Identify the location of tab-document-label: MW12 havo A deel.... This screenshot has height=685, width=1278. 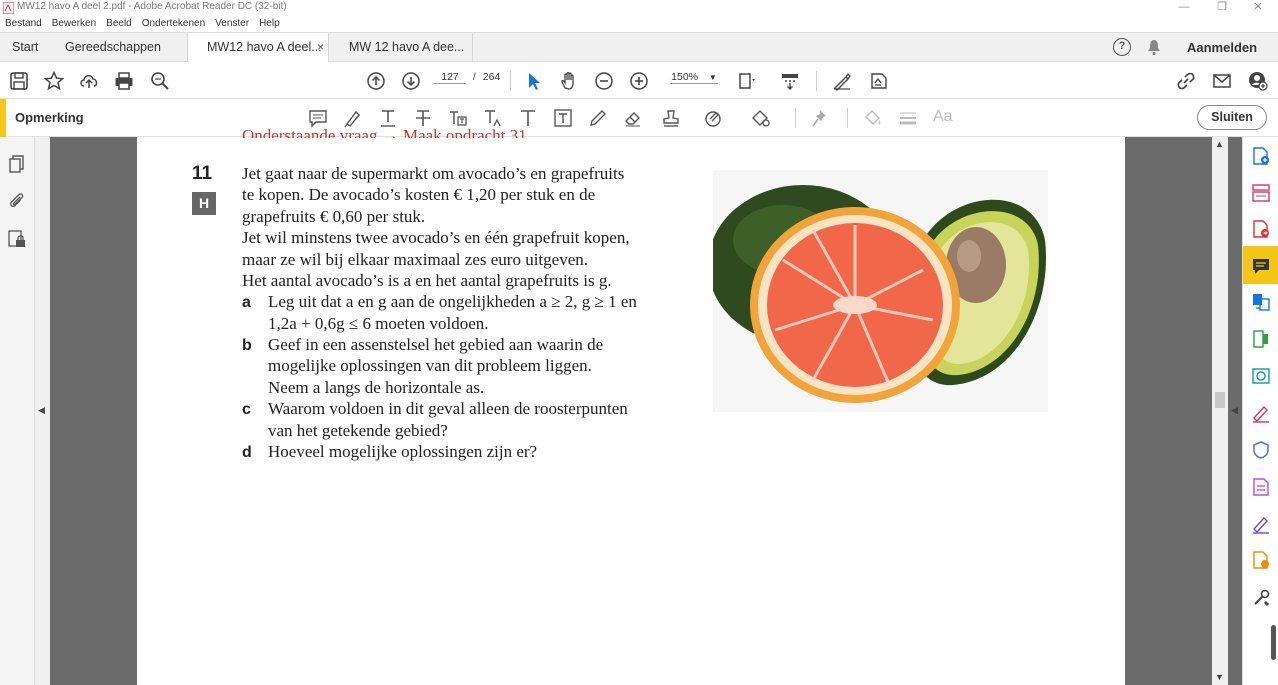
(264, 47).